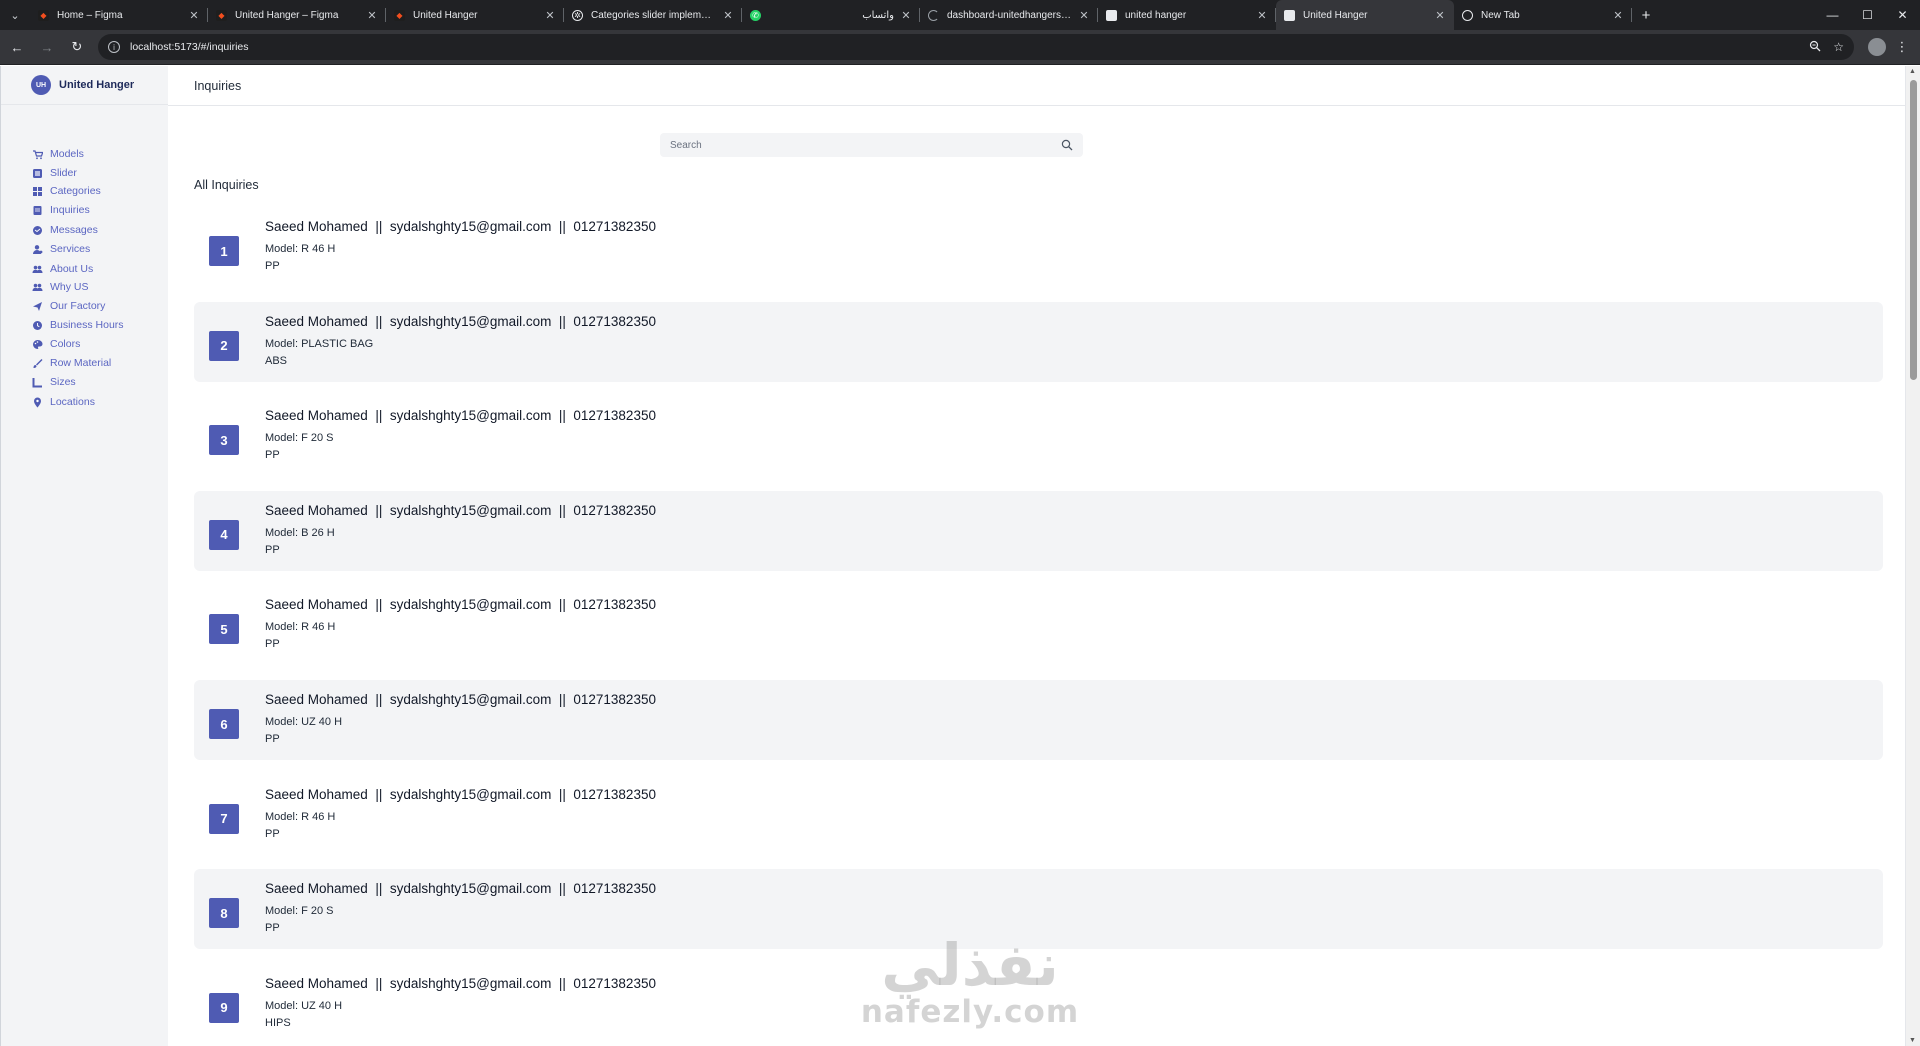 The width and height of the screenshot is (1920, 1046). What do you see at coordinates (40, 344) in the screenshot?
I see `sidebar-item-colors: Colors` at bounding box center [40, 344].